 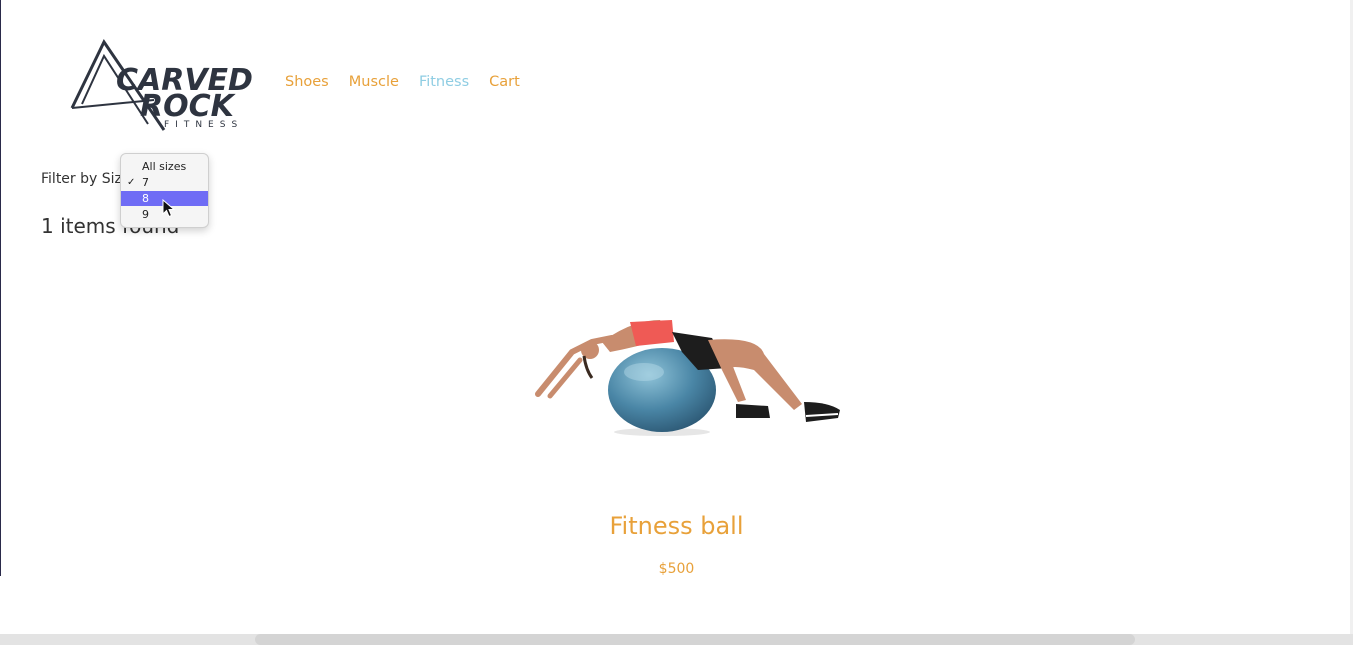 What do you see at coordinates (145, 198) in the screenshot?
I see `option-label: 8` at bounding box center [145, 198].